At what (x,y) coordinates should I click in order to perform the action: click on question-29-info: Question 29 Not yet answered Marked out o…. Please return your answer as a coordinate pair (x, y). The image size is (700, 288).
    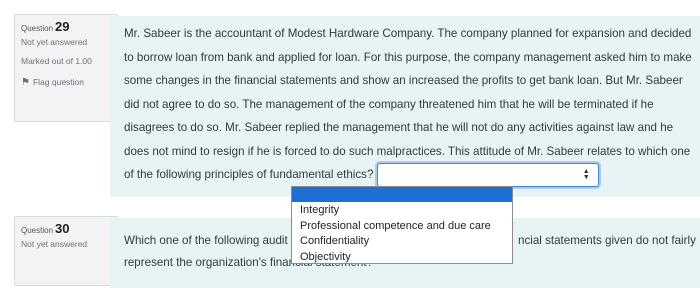
    Looking at the image, I should click on (66, 68).